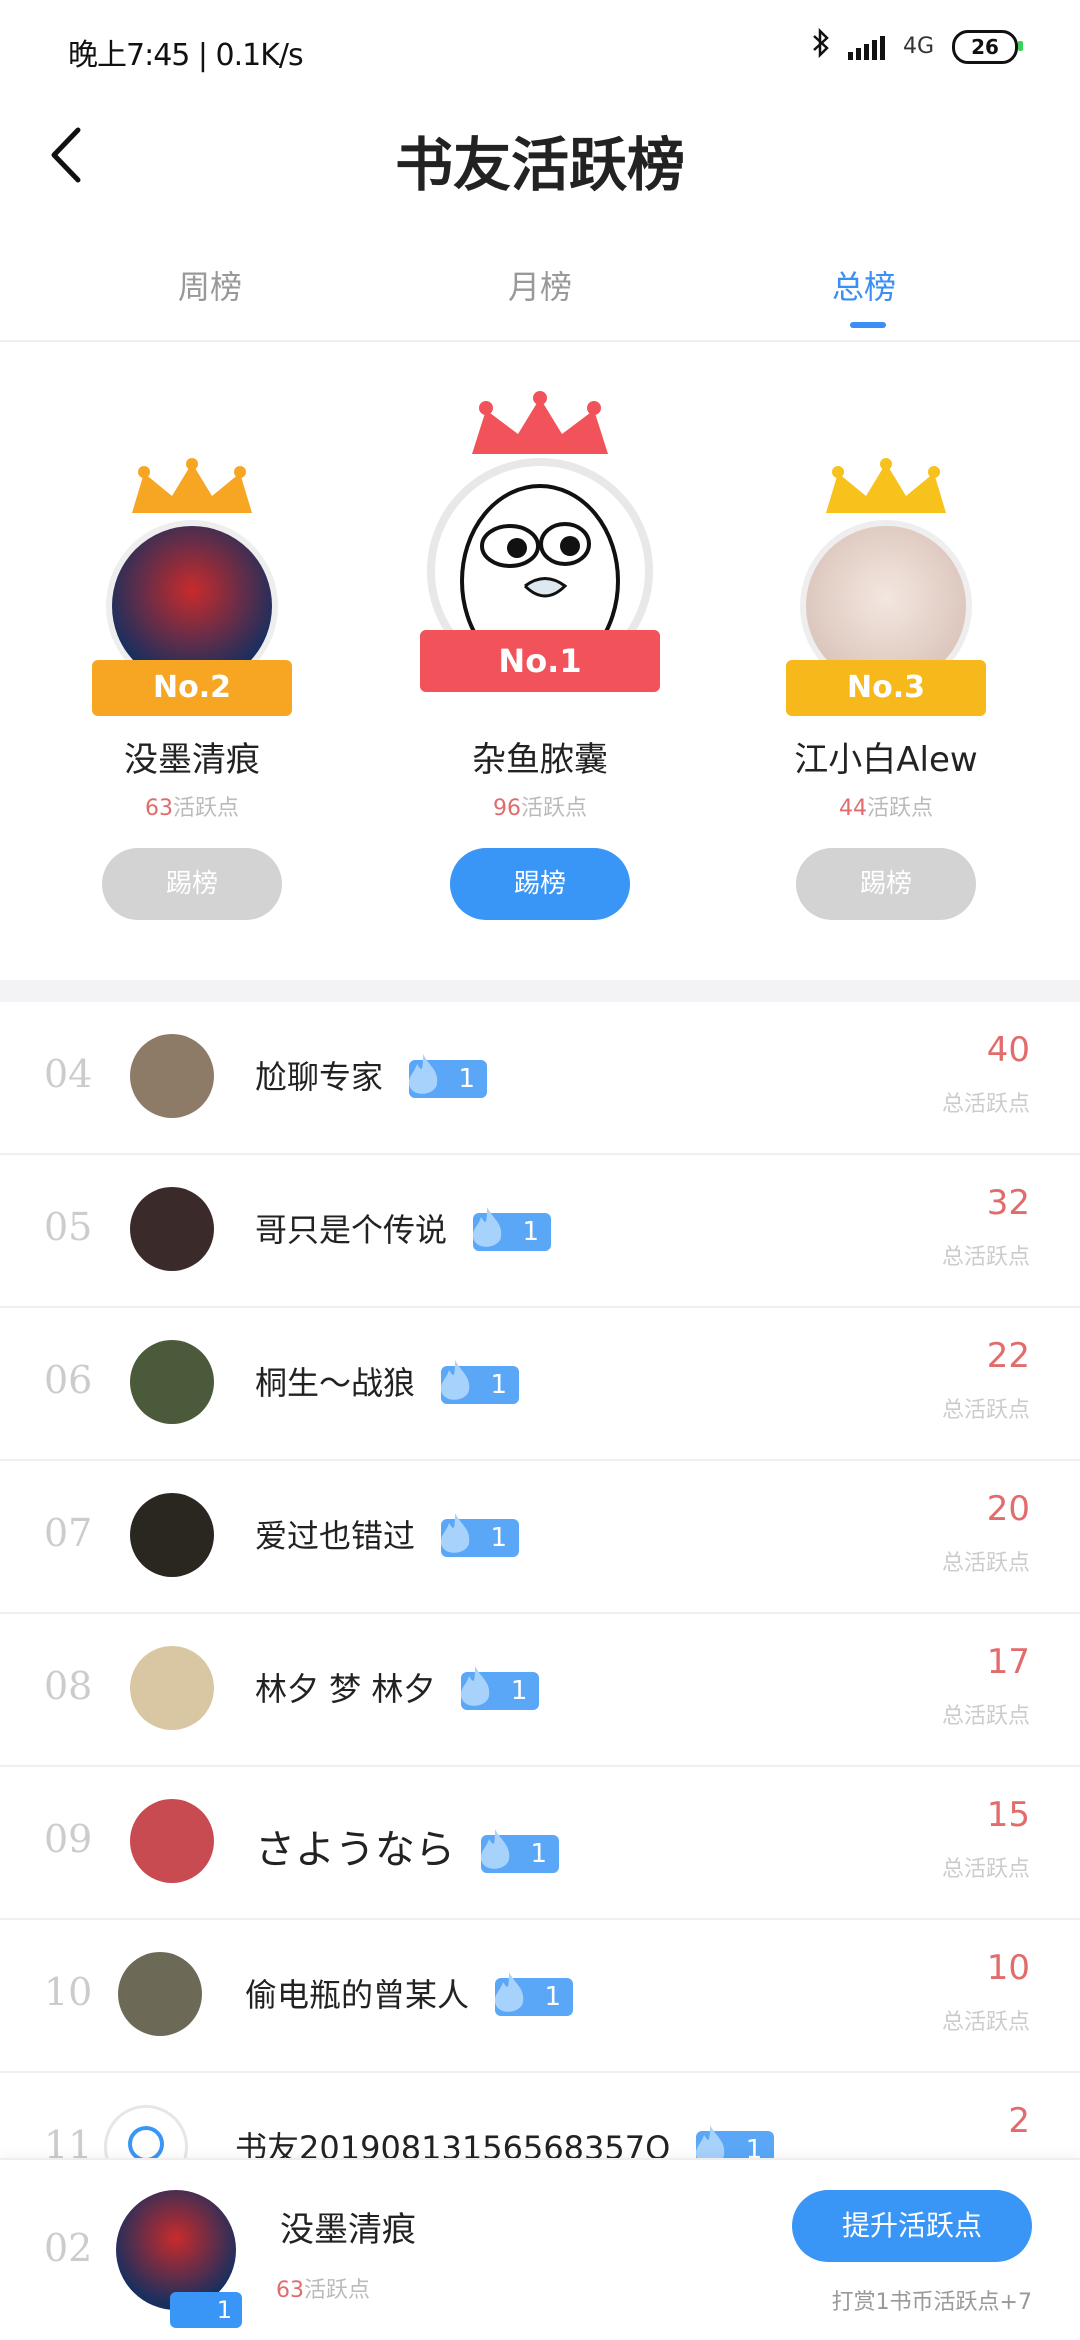  I want to click on score: 22, so click(1008, 1356).